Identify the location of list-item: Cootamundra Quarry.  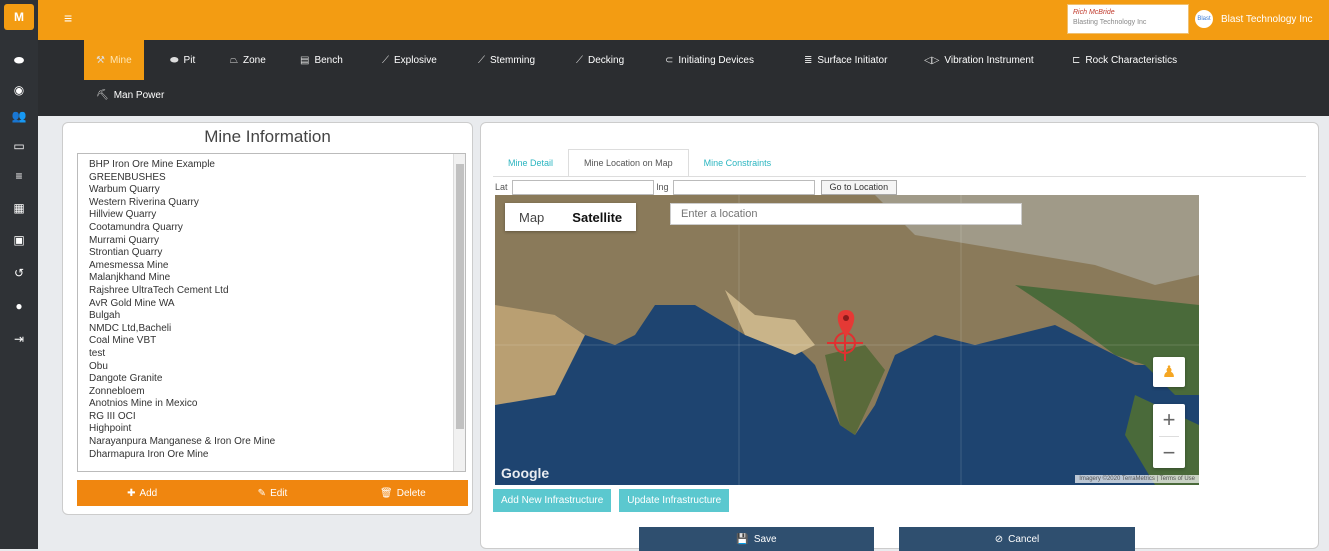
(277, 228).